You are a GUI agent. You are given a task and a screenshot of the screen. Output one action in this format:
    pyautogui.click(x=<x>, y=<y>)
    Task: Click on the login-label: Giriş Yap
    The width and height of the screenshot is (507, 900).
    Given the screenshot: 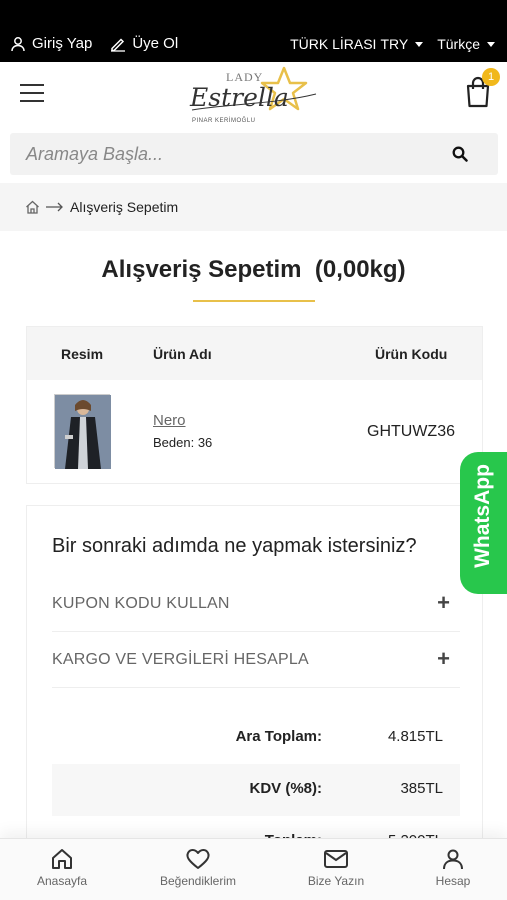 What is the action you would take?
    pyautogui.click(x=62, y=43)
    